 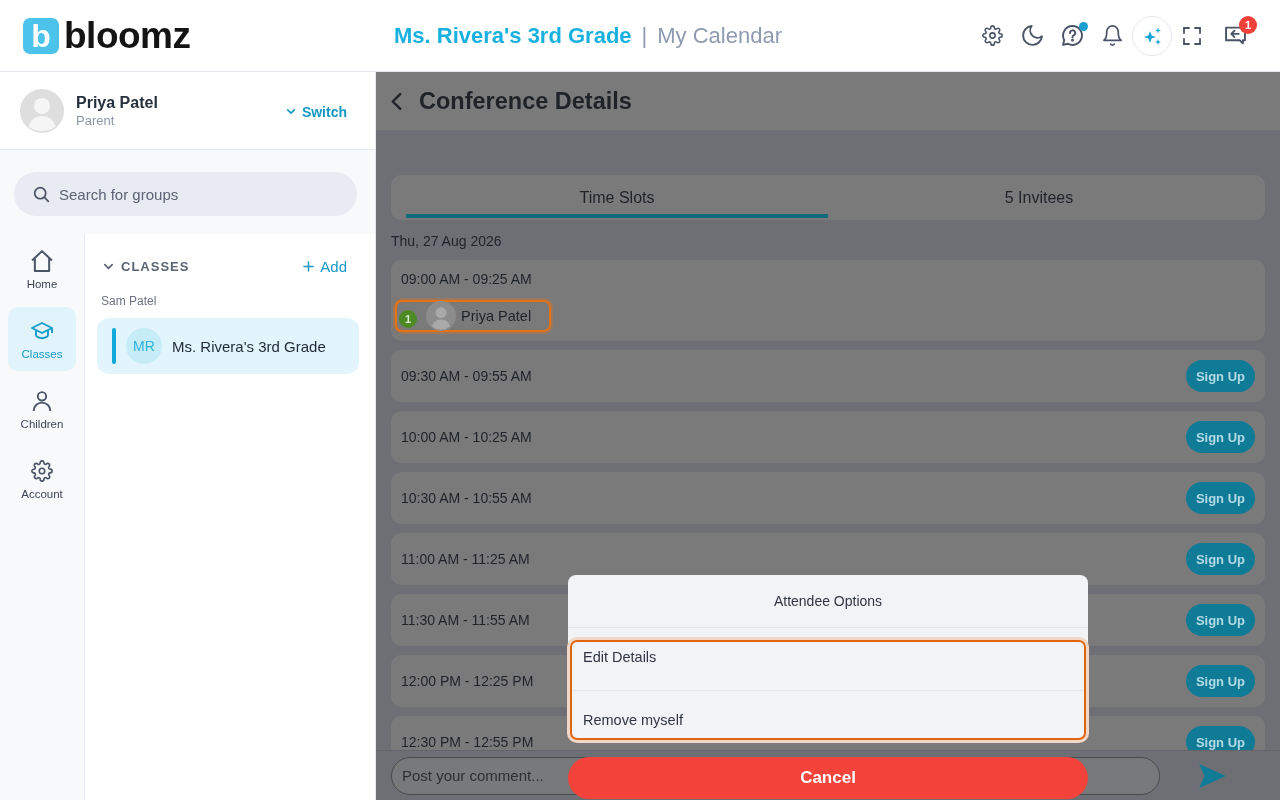 I want to click on tab: Time Slots, so click(x=617, y=196).